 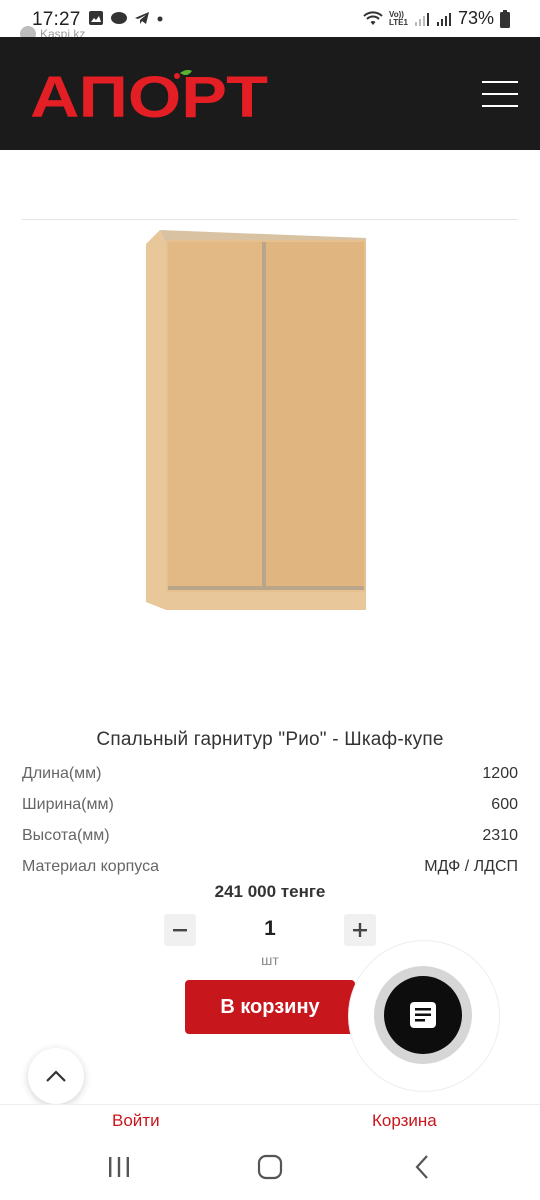 I want to click on aport-logo: АПОРТ, so click(x=150, y=95).